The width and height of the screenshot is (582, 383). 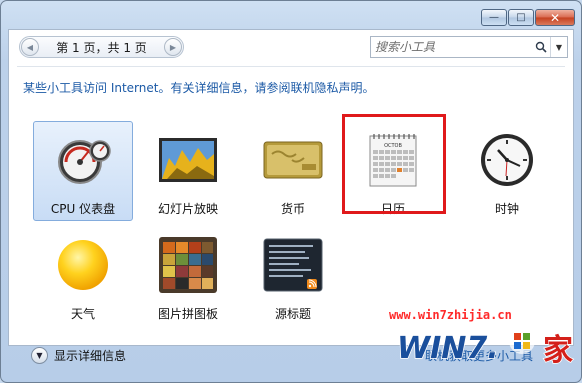 I want to click on page-navigator: ◀ 第 1 页，共 1 页 ▶, so click(x=101, y=47).